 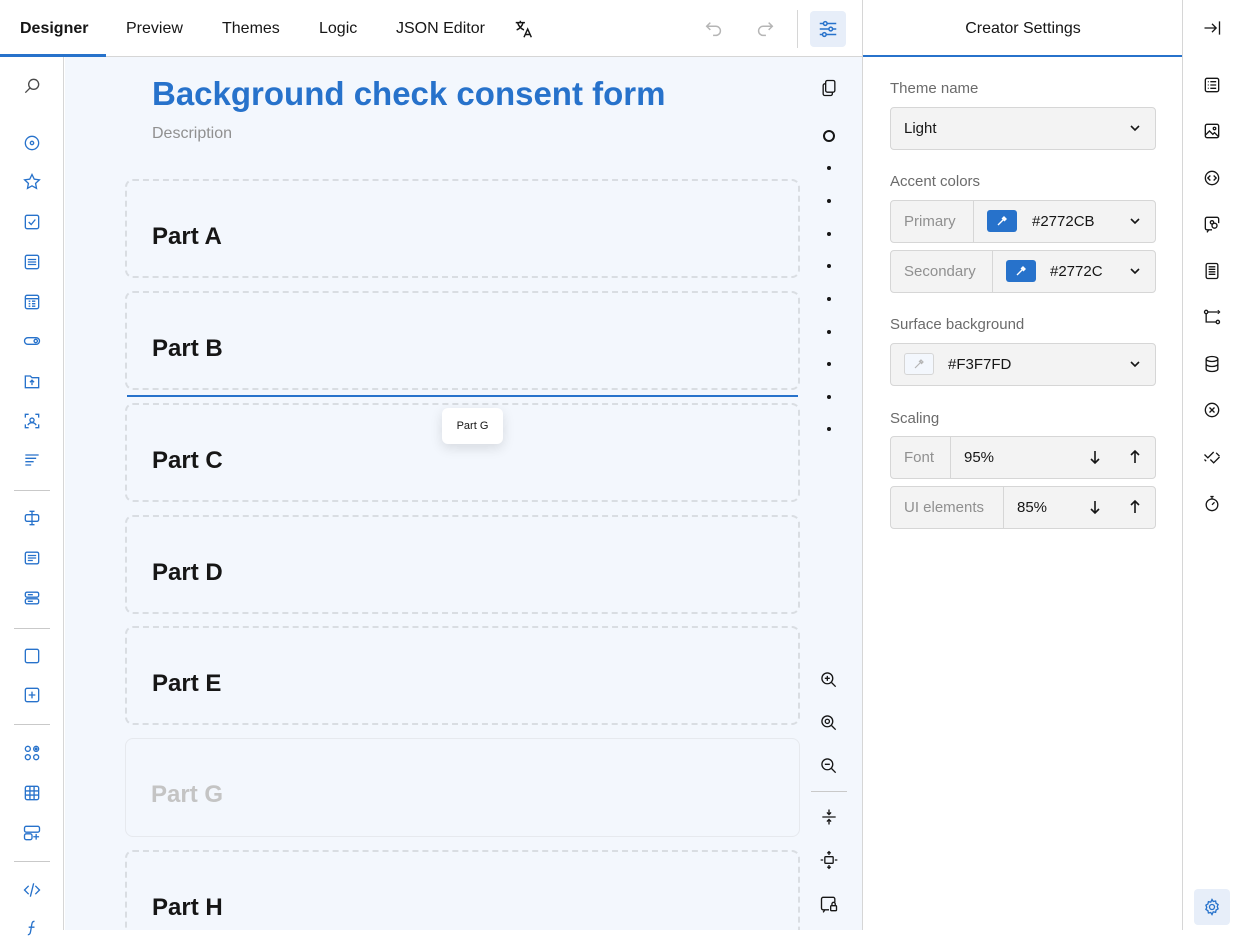 What do you see at coordinates (1212, 28) in the screenshot?
I see `collapse-panel-icon` at bounding box center [1212, 28].